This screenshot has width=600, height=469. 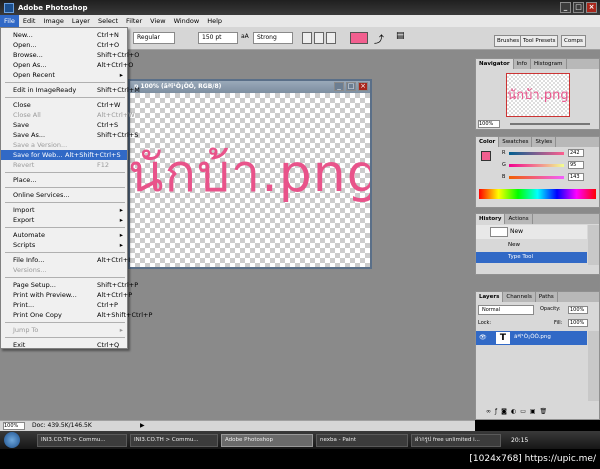 What do you see at coordinates (379, 38) in the screenshot?
I see `warp-text-icon: ⤴` at bounding box center [379, 38].